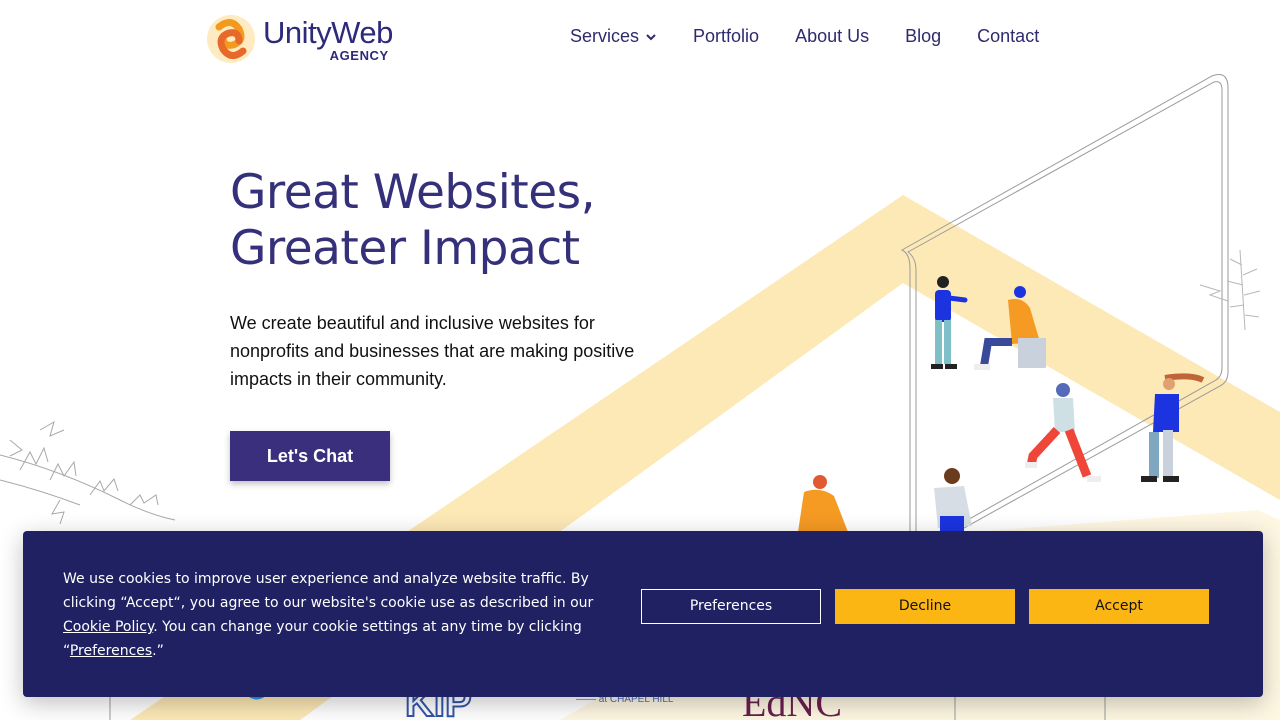 Image resolution: width=1280 pixels, height=720 pixels. Describe the element at coordinates (925, 606) in the screenshot. I see `decline-button: Decline` at that location.